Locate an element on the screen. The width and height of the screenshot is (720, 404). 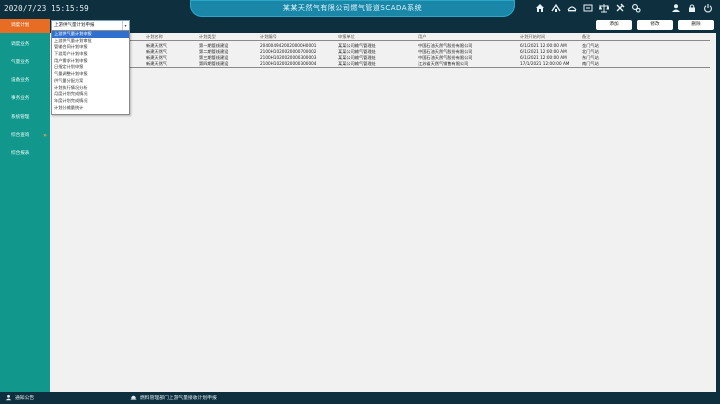
sidebar-item-label: 综合查询 is located at coordinates (20, 135).